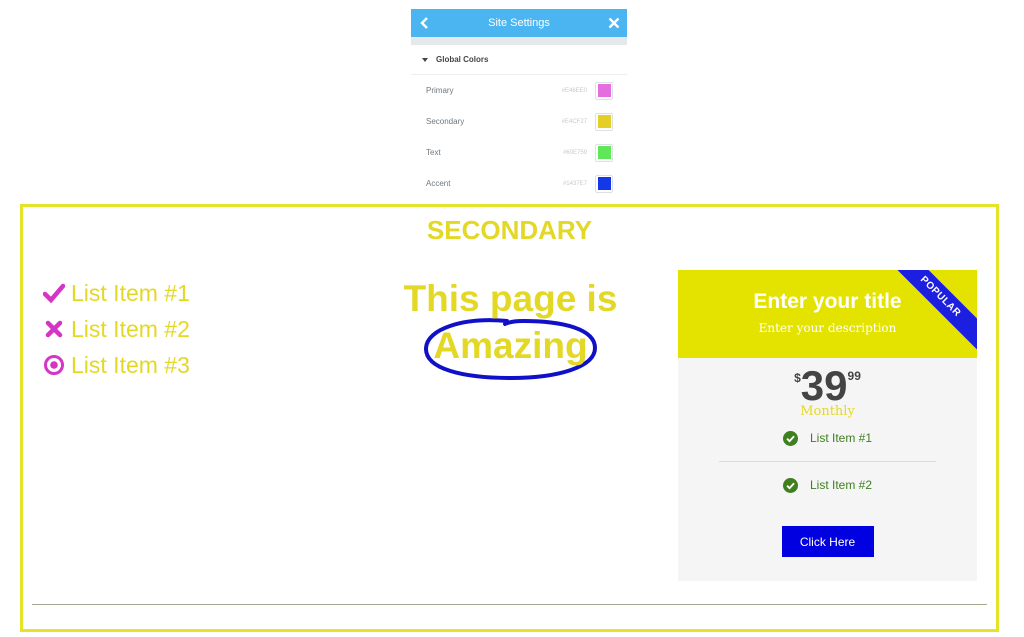  What do you see at coordinates (797, 378) in the screenshot?
I see `price-currency: $` at bounding box center [797, 378].